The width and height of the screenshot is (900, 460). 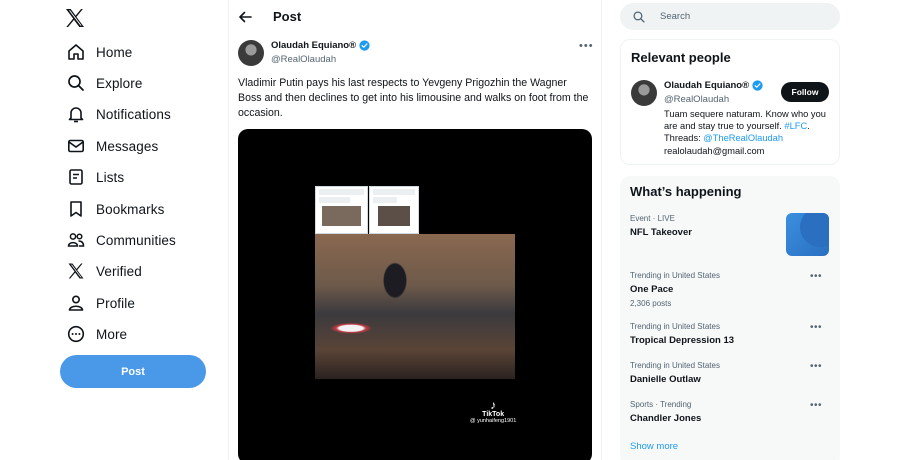 I want to click on tweet-author: Olaudah Equiano®, so click(x=320, y=45).